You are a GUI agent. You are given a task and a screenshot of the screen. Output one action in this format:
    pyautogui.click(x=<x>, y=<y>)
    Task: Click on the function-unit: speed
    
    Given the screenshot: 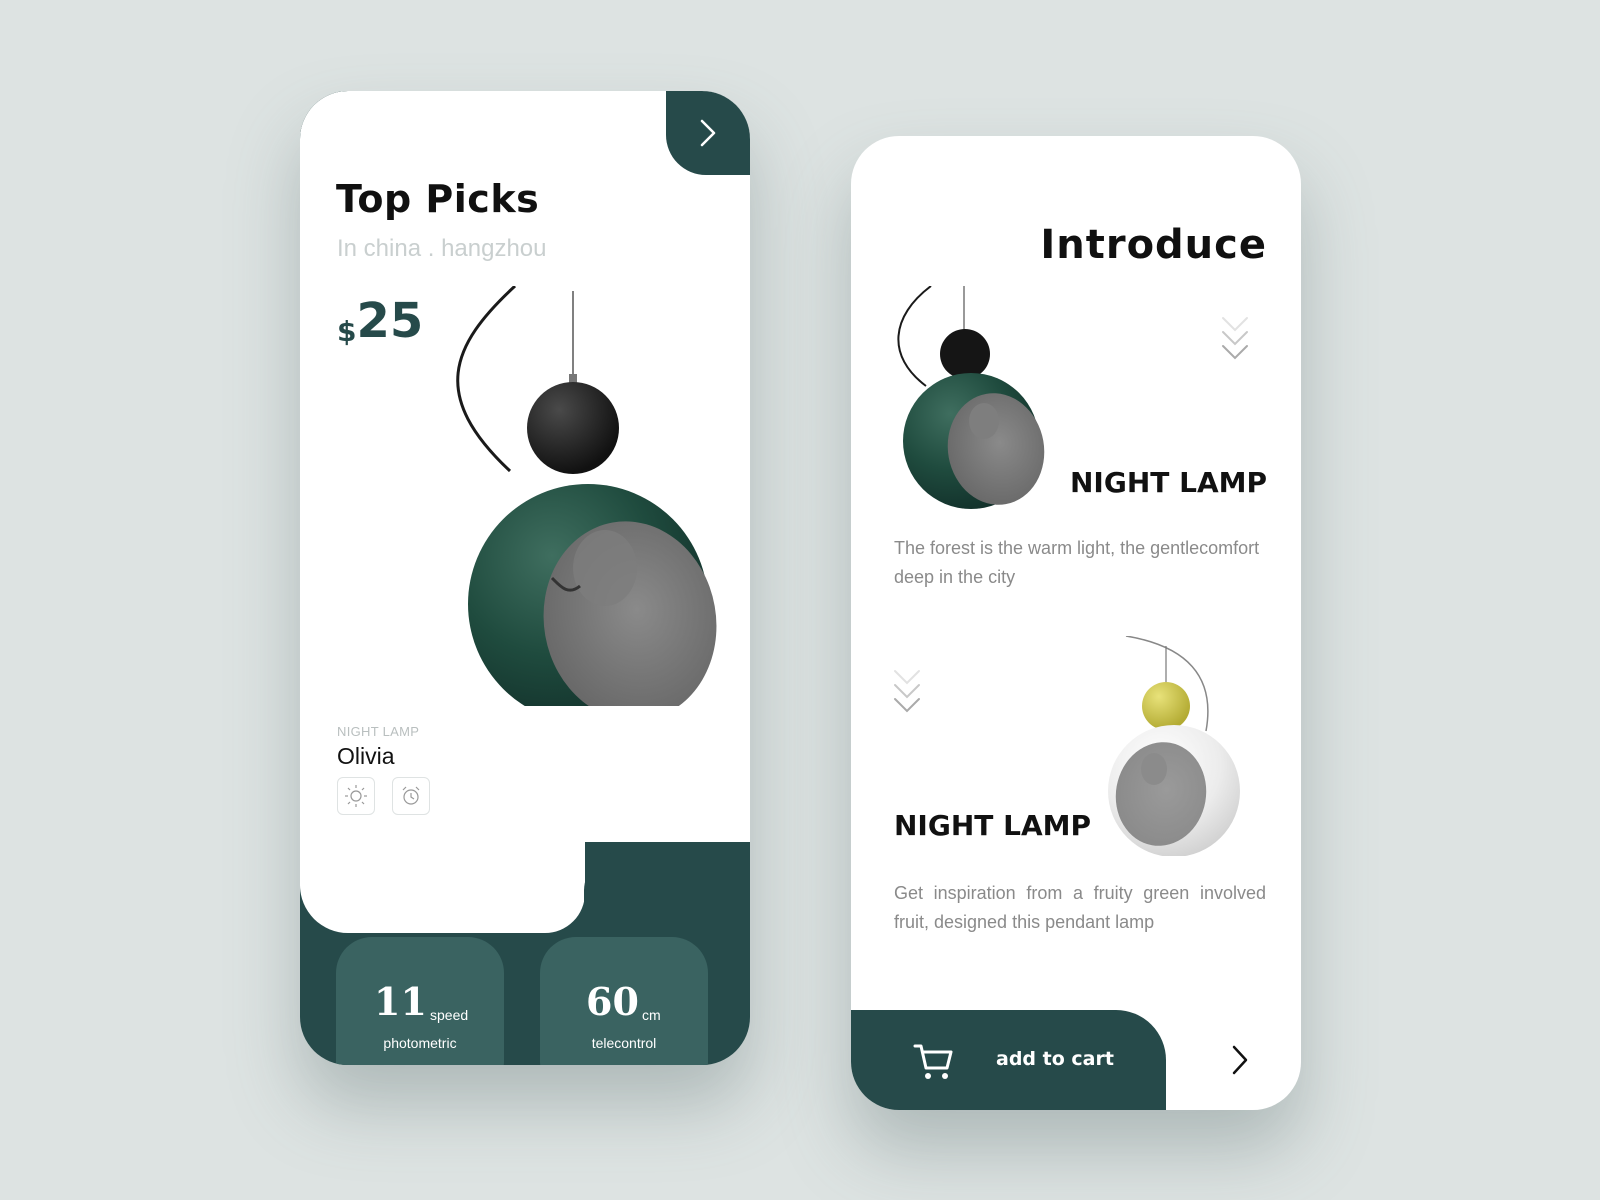 What is the action you would take?
    pyautogui.click(x=449, y=1015)
    